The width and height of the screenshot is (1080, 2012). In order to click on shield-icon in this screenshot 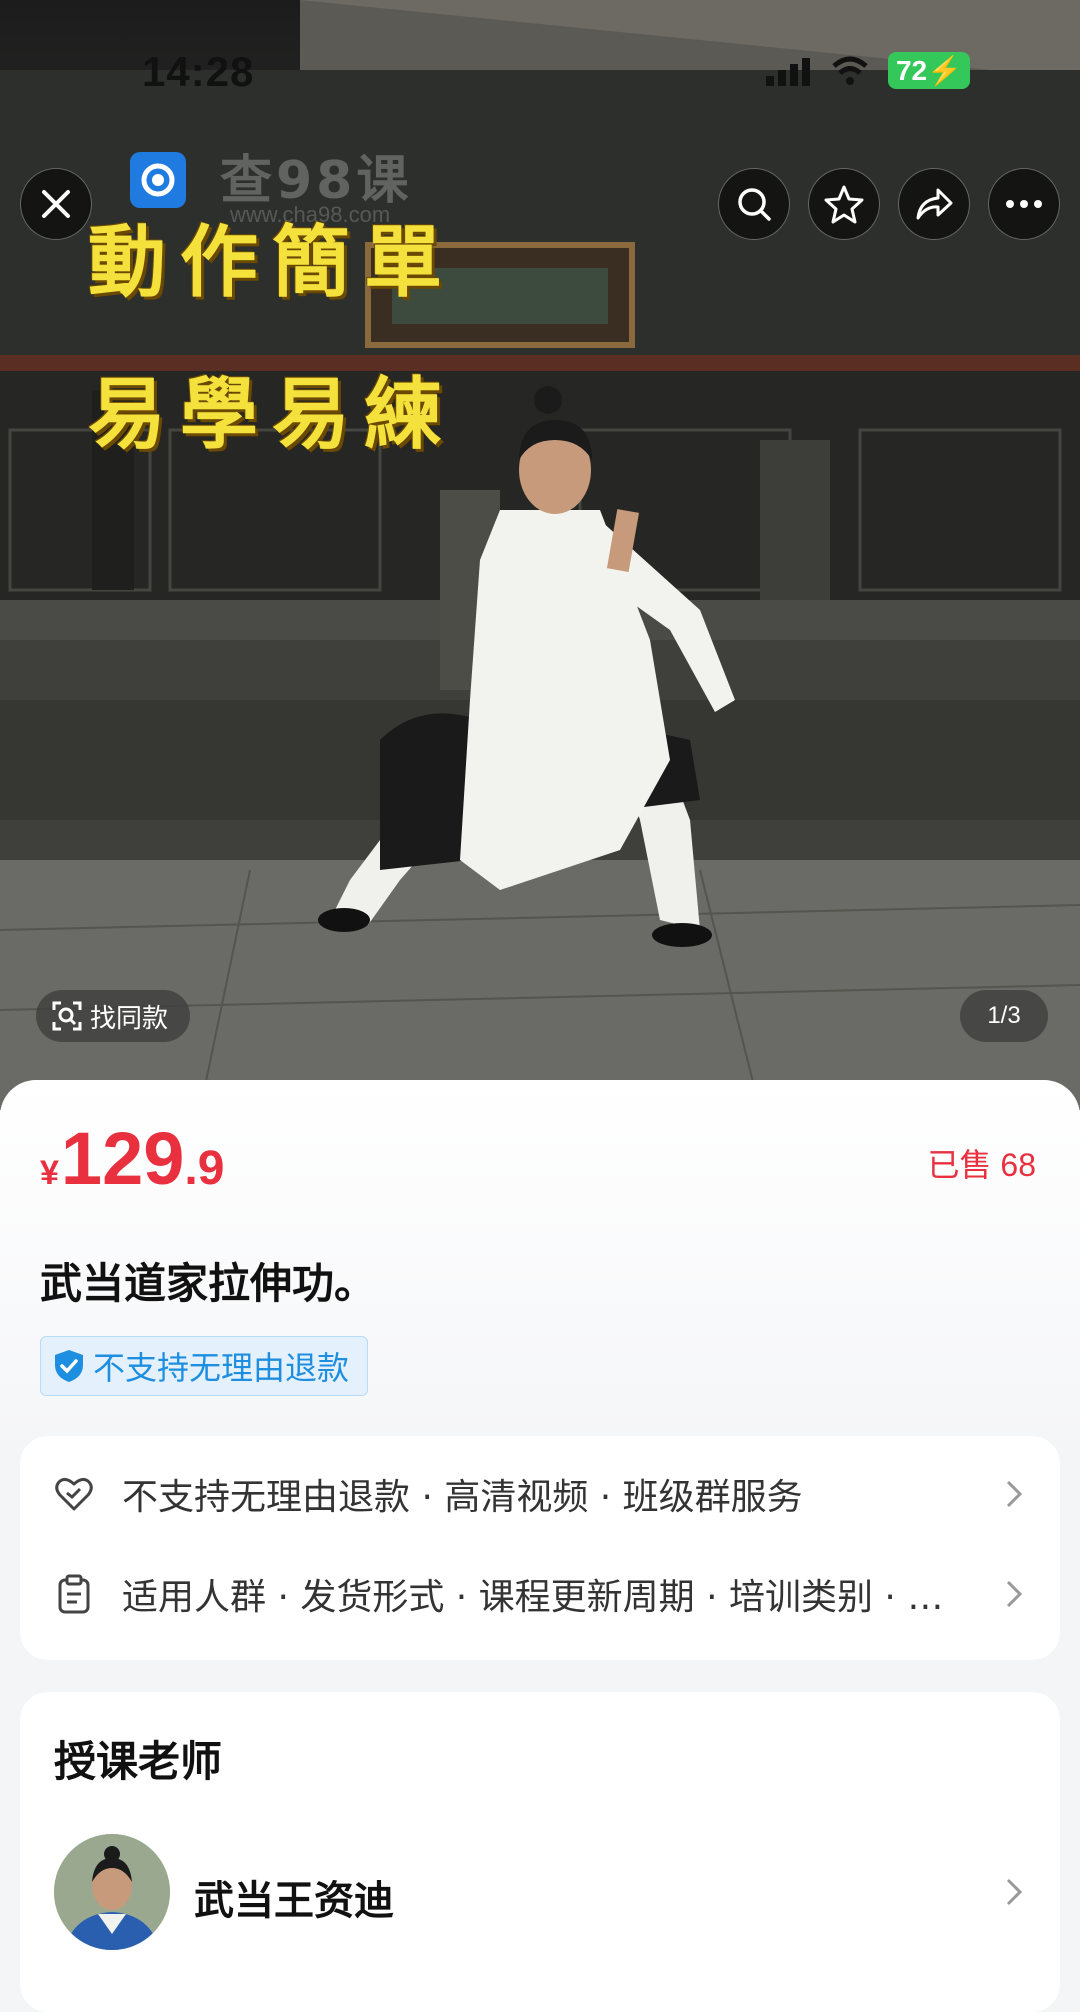, I will do `click(69, 1366)`.